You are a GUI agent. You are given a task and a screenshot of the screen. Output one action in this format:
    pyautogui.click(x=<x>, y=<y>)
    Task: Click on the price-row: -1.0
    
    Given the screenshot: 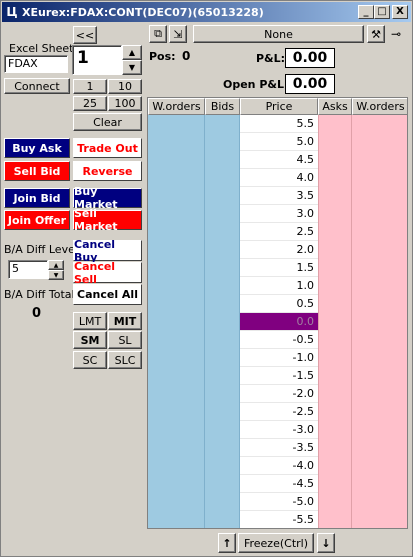 What is the action you would take?
    pyautogui.click(x=279, y=358)
    